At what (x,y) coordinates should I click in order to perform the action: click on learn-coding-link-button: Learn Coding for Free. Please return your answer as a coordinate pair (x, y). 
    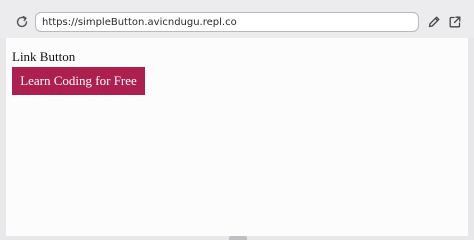
    Looking at the image, I should click on (78, 81).